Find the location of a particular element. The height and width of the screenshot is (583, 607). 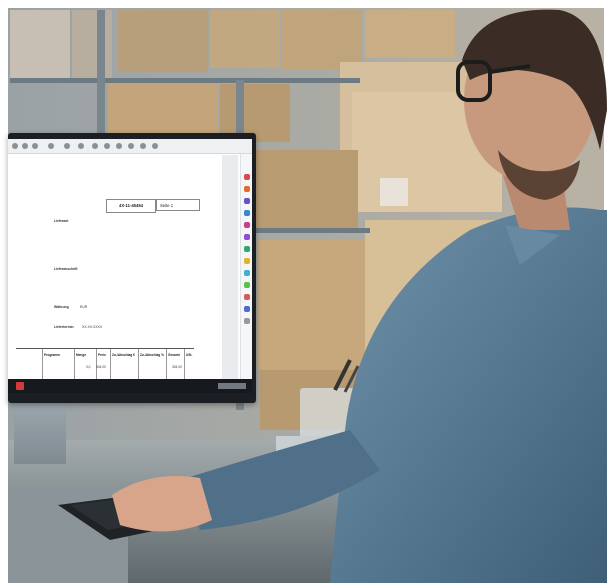

monitor-stand is located at coordinates (40, 434).